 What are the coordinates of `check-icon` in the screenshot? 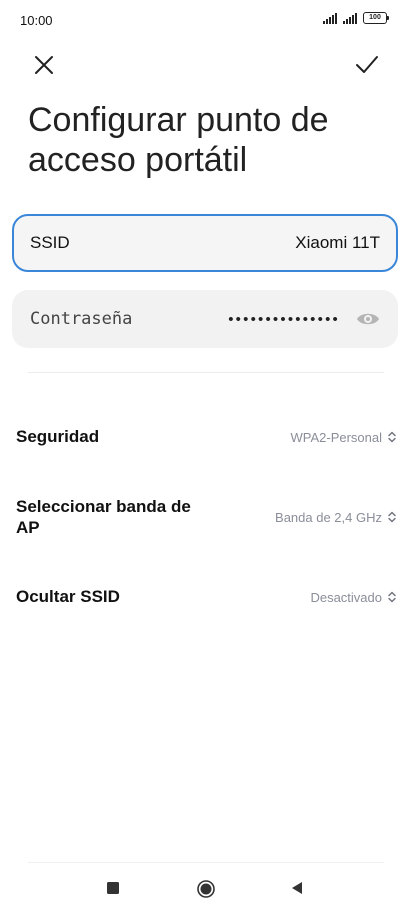 It's located at (367, 64).